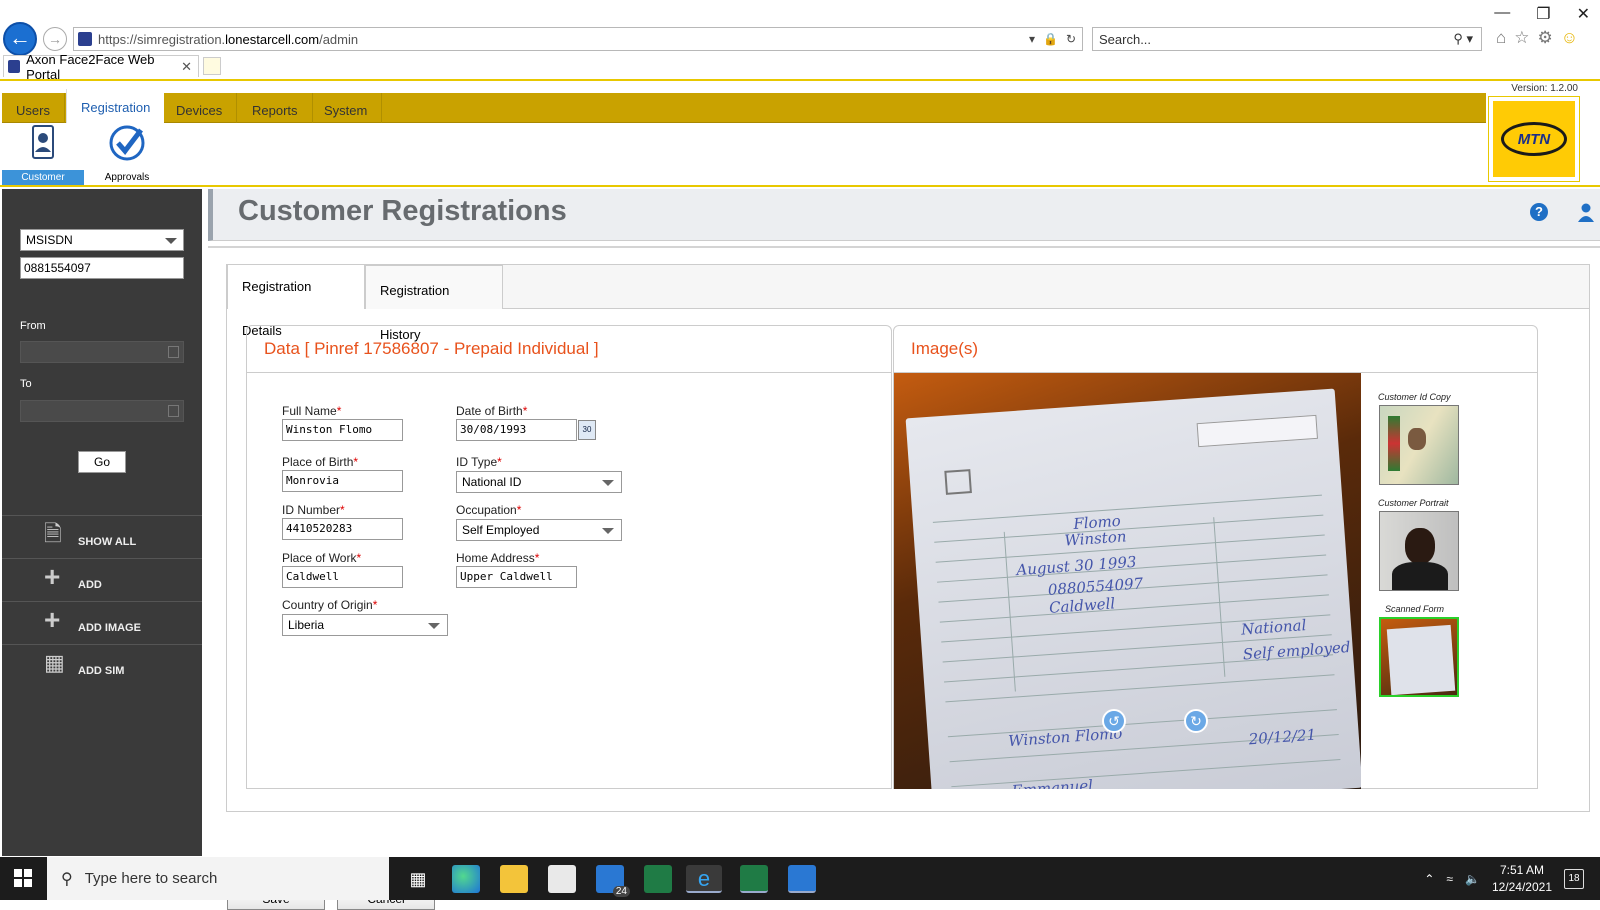  What do you see at coordinates (402, 211) in the screenshot?
I see `page-title: Customer Registrations` at bounding box center [402, 211].